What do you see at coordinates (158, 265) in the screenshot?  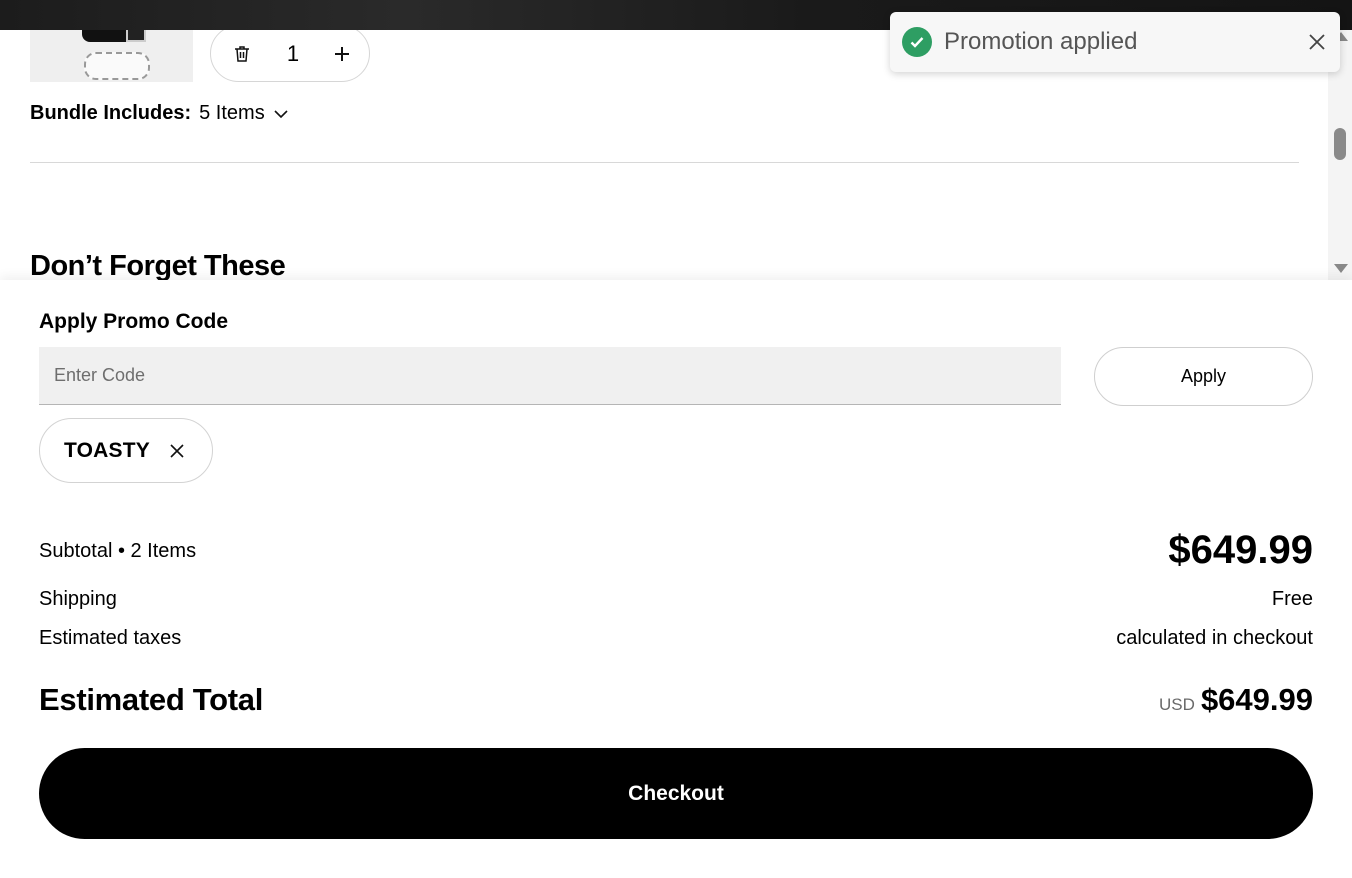 I see `recommendations-heading: Don’t Forget These` at bounding box center [158, 265].